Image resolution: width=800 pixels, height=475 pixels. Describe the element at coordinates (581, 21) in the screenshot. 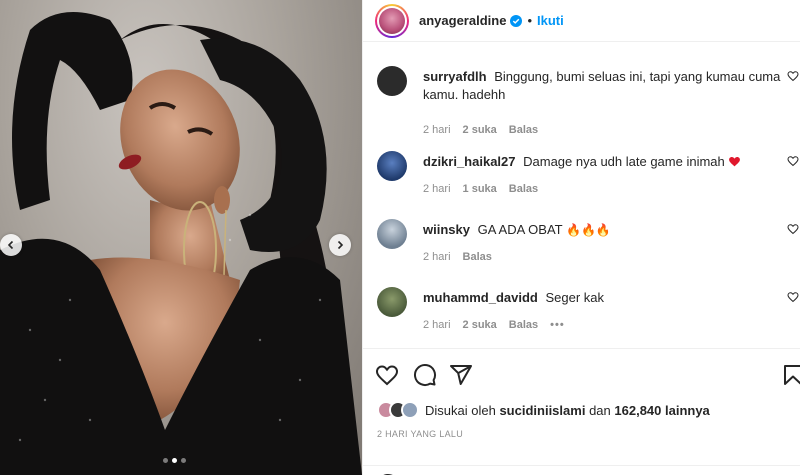

I see `post-header: anyageraldine • Ikuti` at that location.